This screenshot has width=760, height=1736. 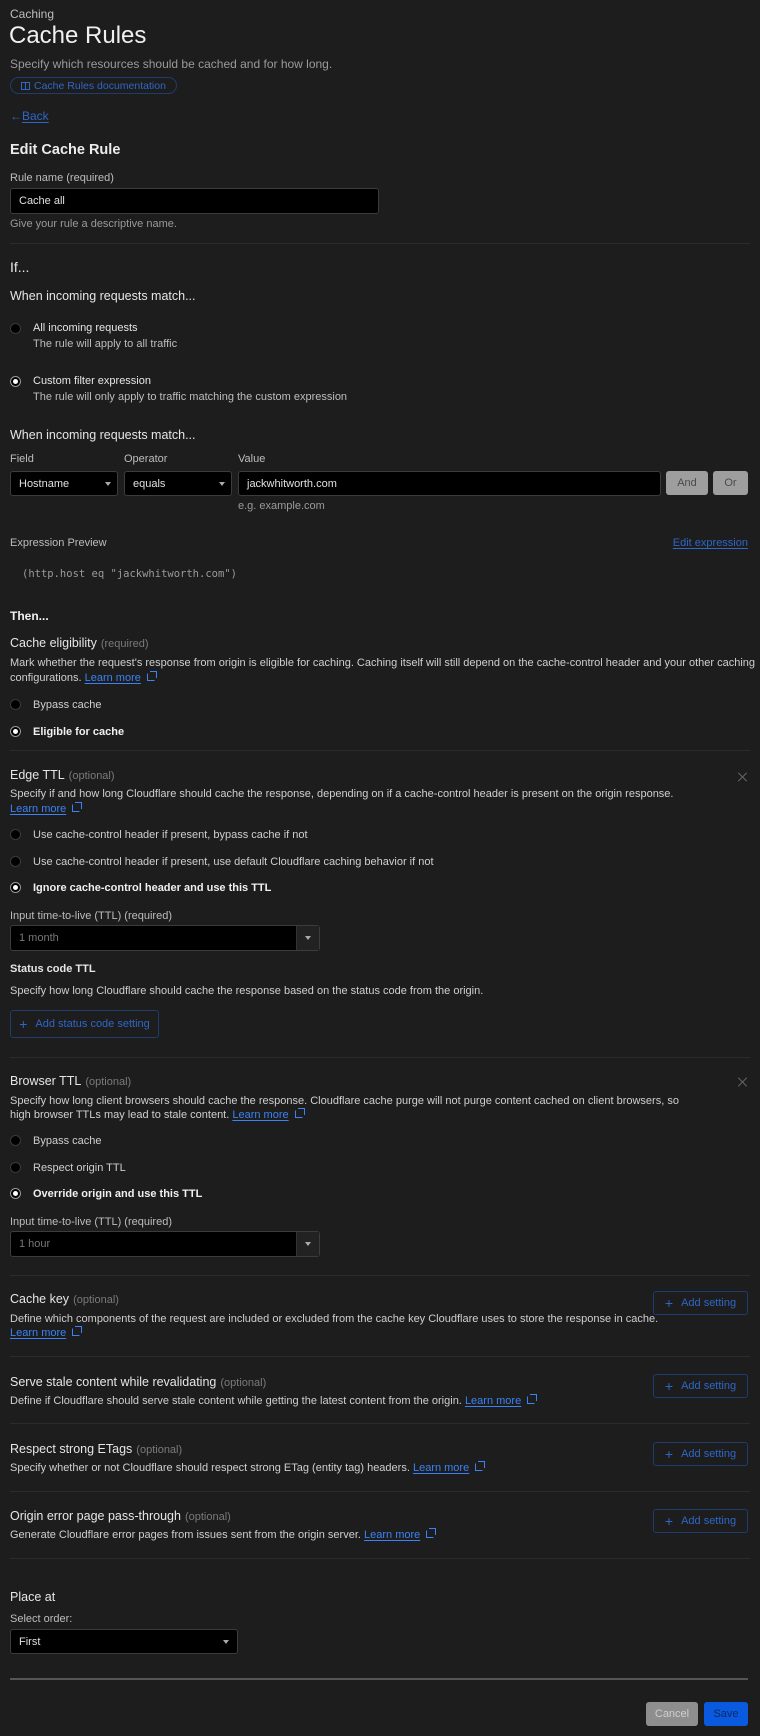 I want to click on operator-label: Operator, so click(x=146, y=459).